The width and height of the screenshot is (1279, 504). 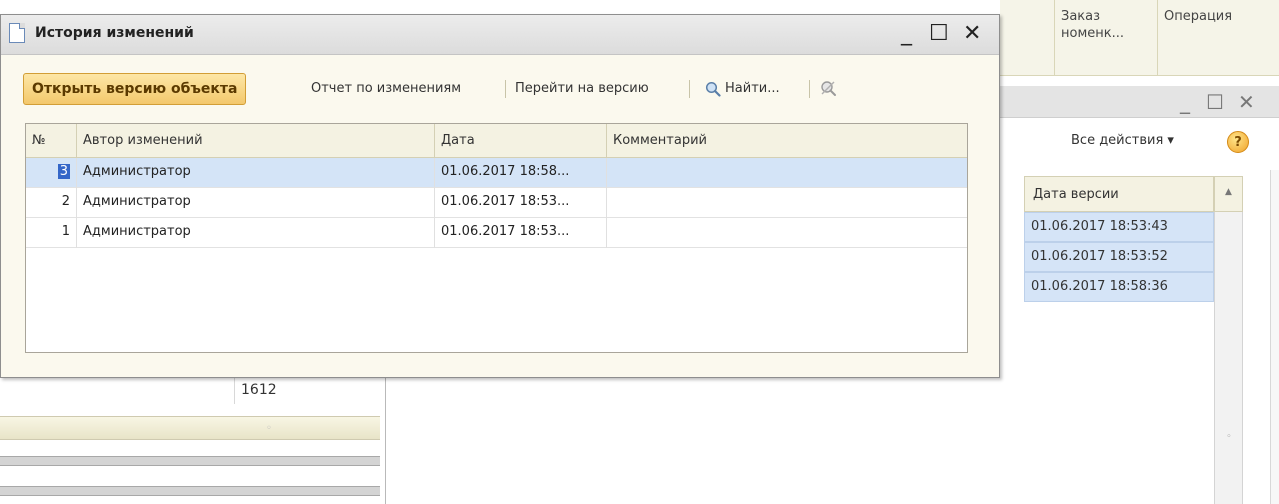 I want to click on row-number: 1, so click(x=51, y=233).